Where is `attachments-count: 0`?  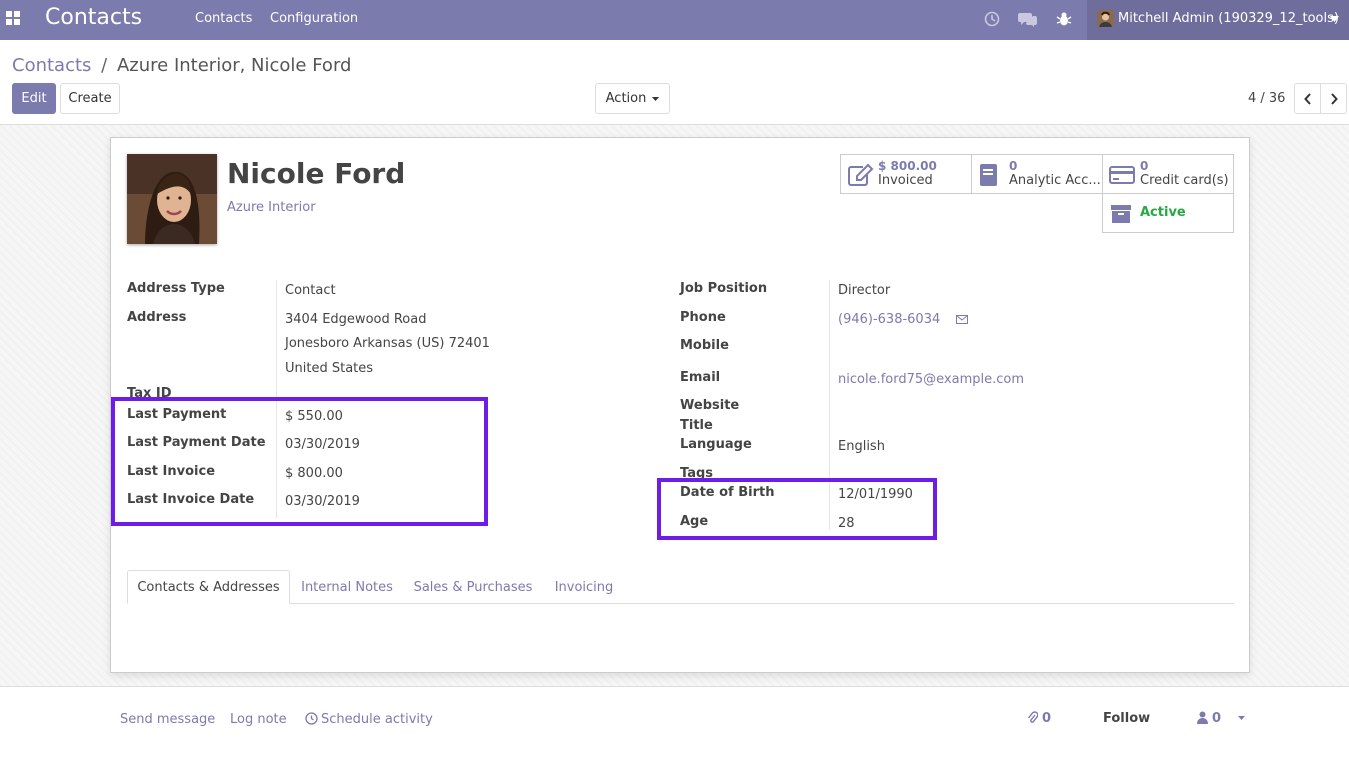
attachments-count: 0 is located at coordinates (1047, 718).